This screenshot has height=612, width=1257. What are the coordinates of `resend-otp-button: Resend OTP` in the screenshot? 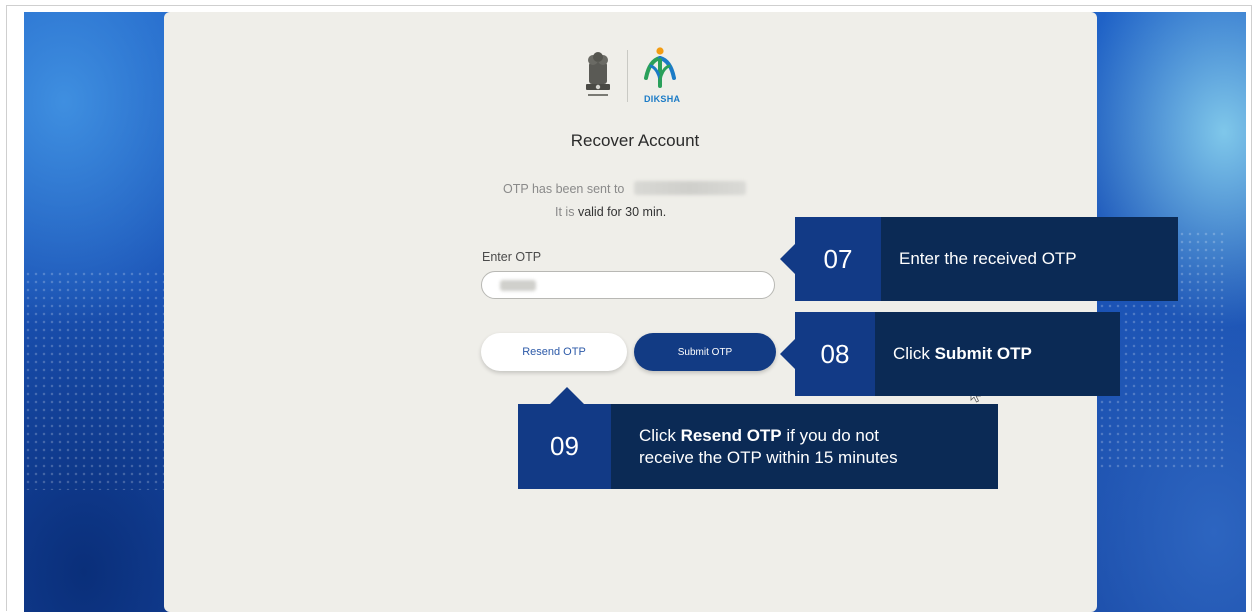 It's located at (554, 352).